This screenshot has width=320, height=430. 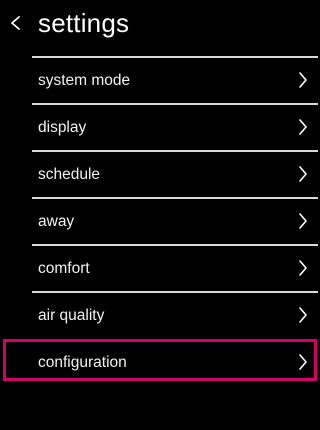 I want to click on menu-item-label: schedule, so click(x=69, y=174).